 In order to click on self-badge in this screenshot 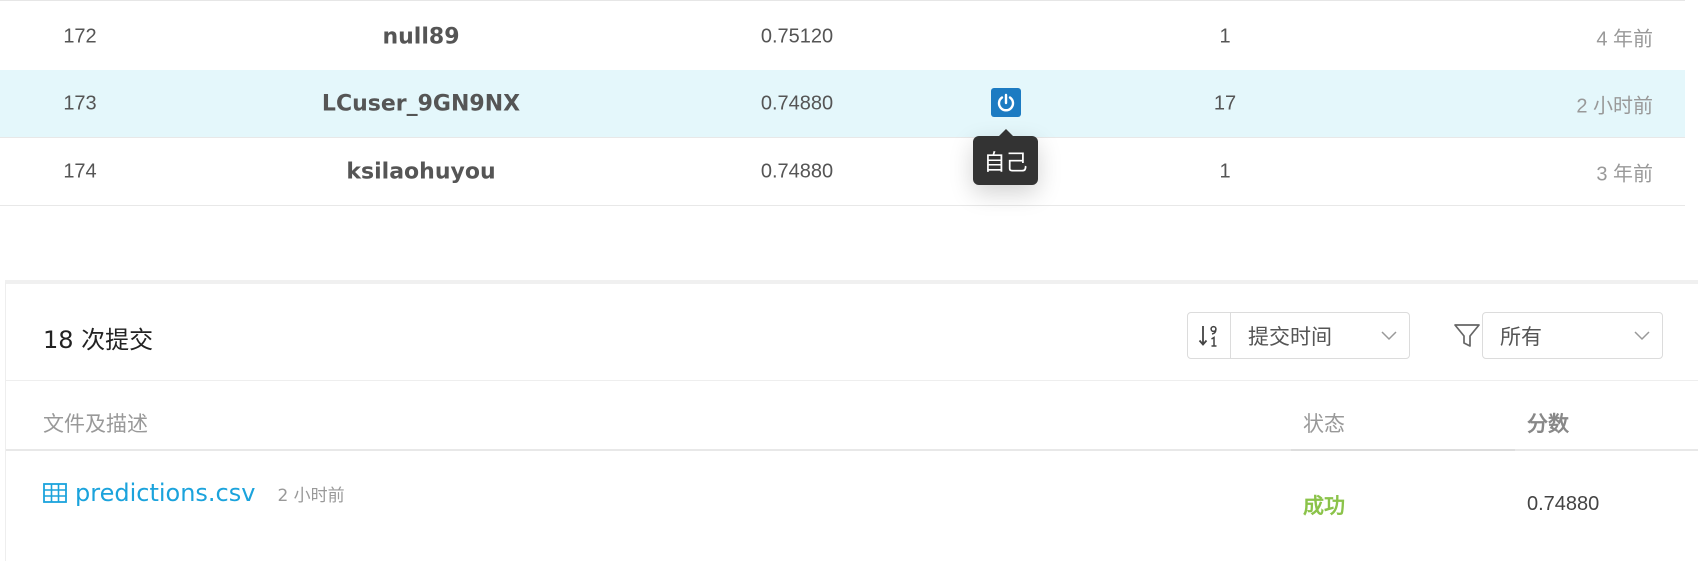, I will do `click(1006, 102)`.